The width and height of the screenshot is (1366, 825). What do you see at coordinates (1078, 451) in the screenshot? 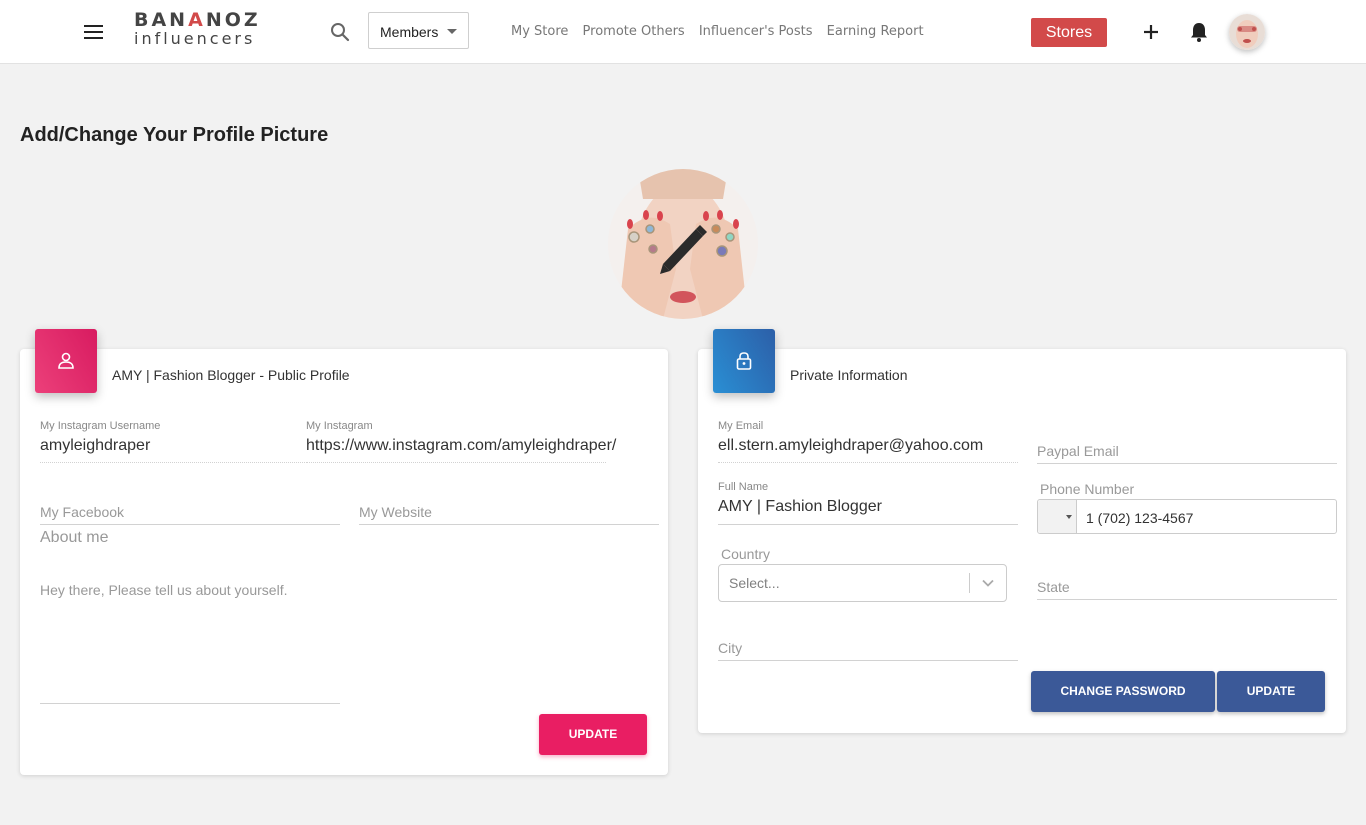
I see `paypal-email-input: Paypal Email` at bounding box center [1078, 451].